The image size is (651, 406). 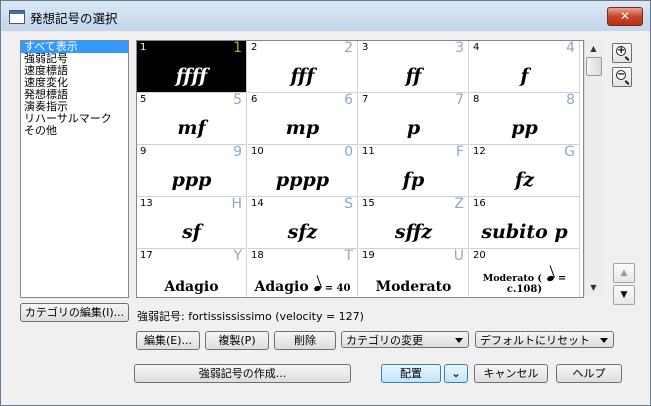 What do you see at coordinates (458, 256) in the screenshot?
I see `shortcut-key: U` at bounding box center [458, 256].